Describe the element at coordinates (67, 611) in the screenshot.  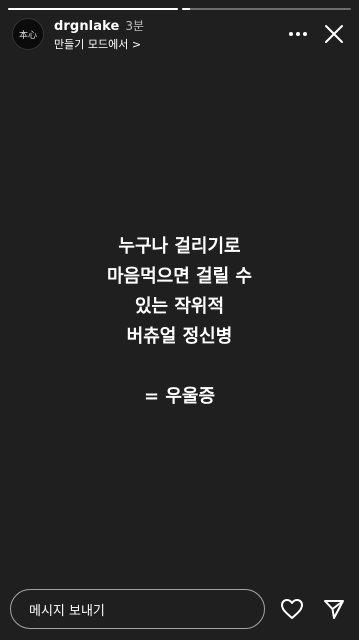
I see `message-placeholder: 메시지 보내기` at that location.